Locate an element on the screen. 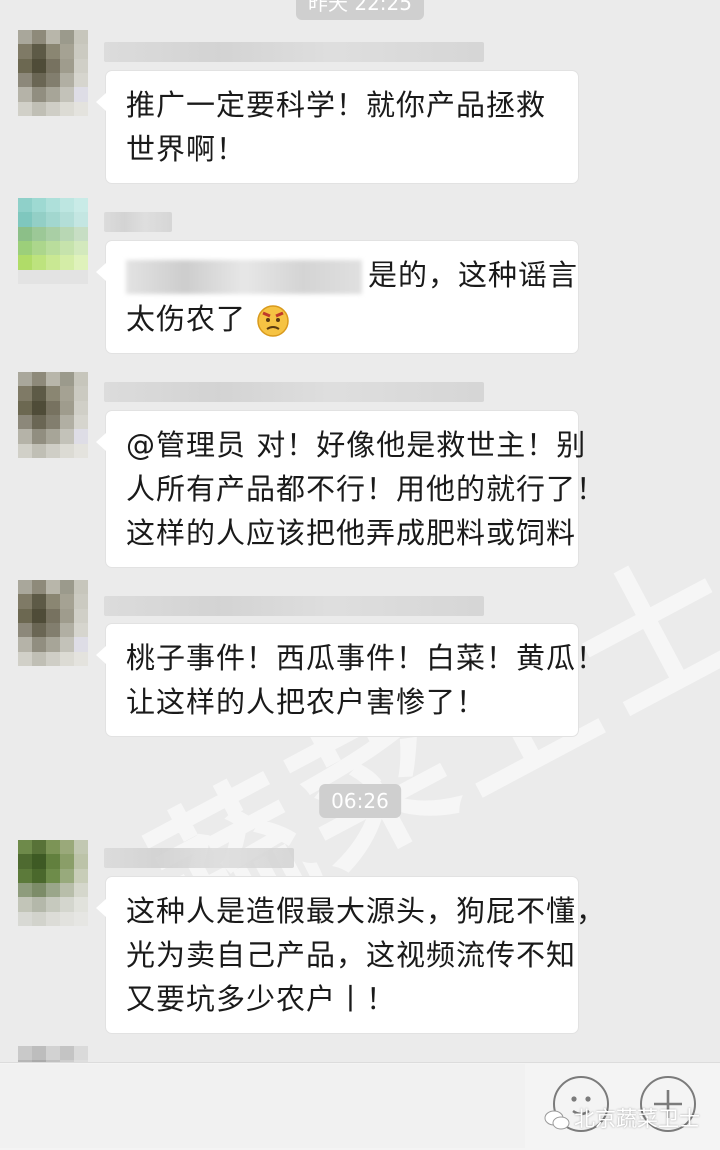 The width and height of the screenshot is (720, 1150). corner-watermark-text: 北京蔬菜卫士 is located at coordinates (637, 1119).